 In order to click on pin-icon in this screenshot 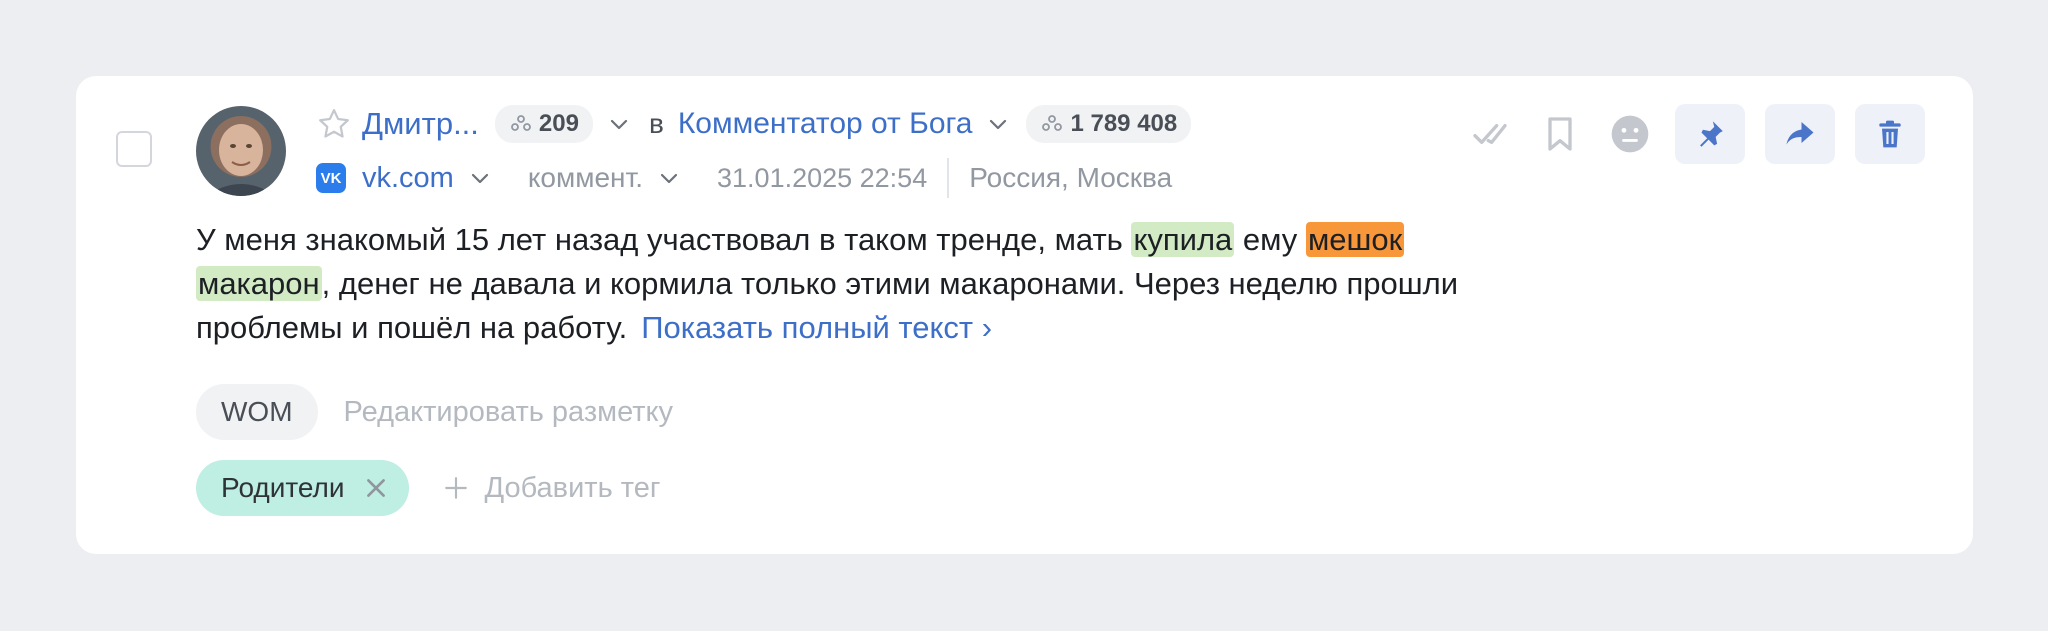, I will do `click(1711, 134)`.